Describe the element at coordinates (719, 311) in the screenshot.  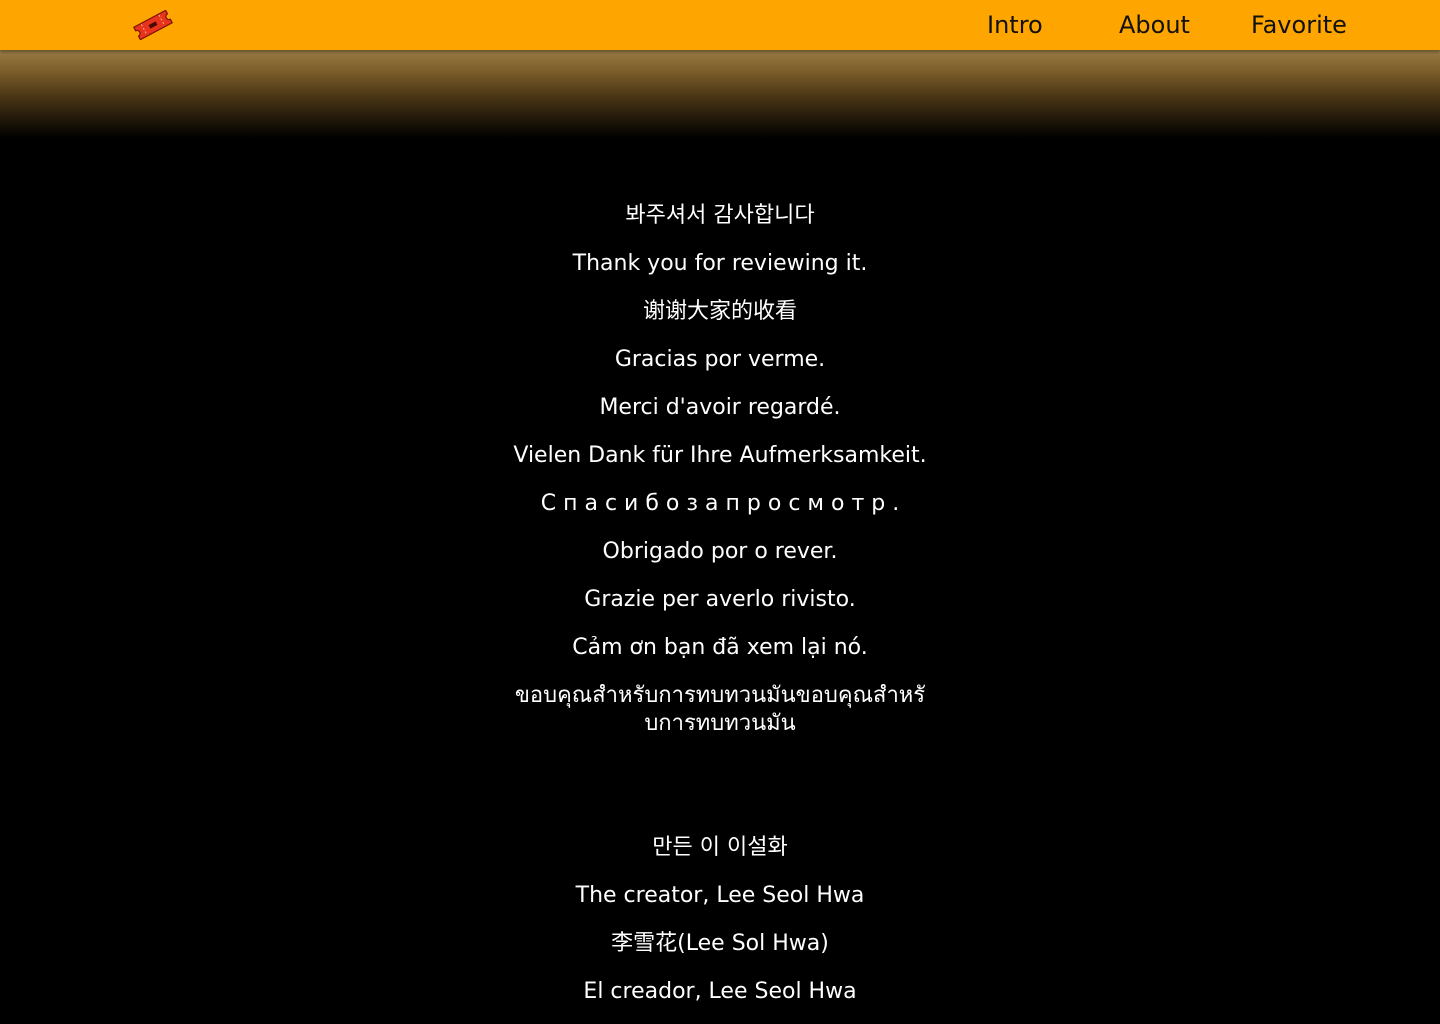
I see `thanks-chinese: 谢谢大家的收看` at that location.